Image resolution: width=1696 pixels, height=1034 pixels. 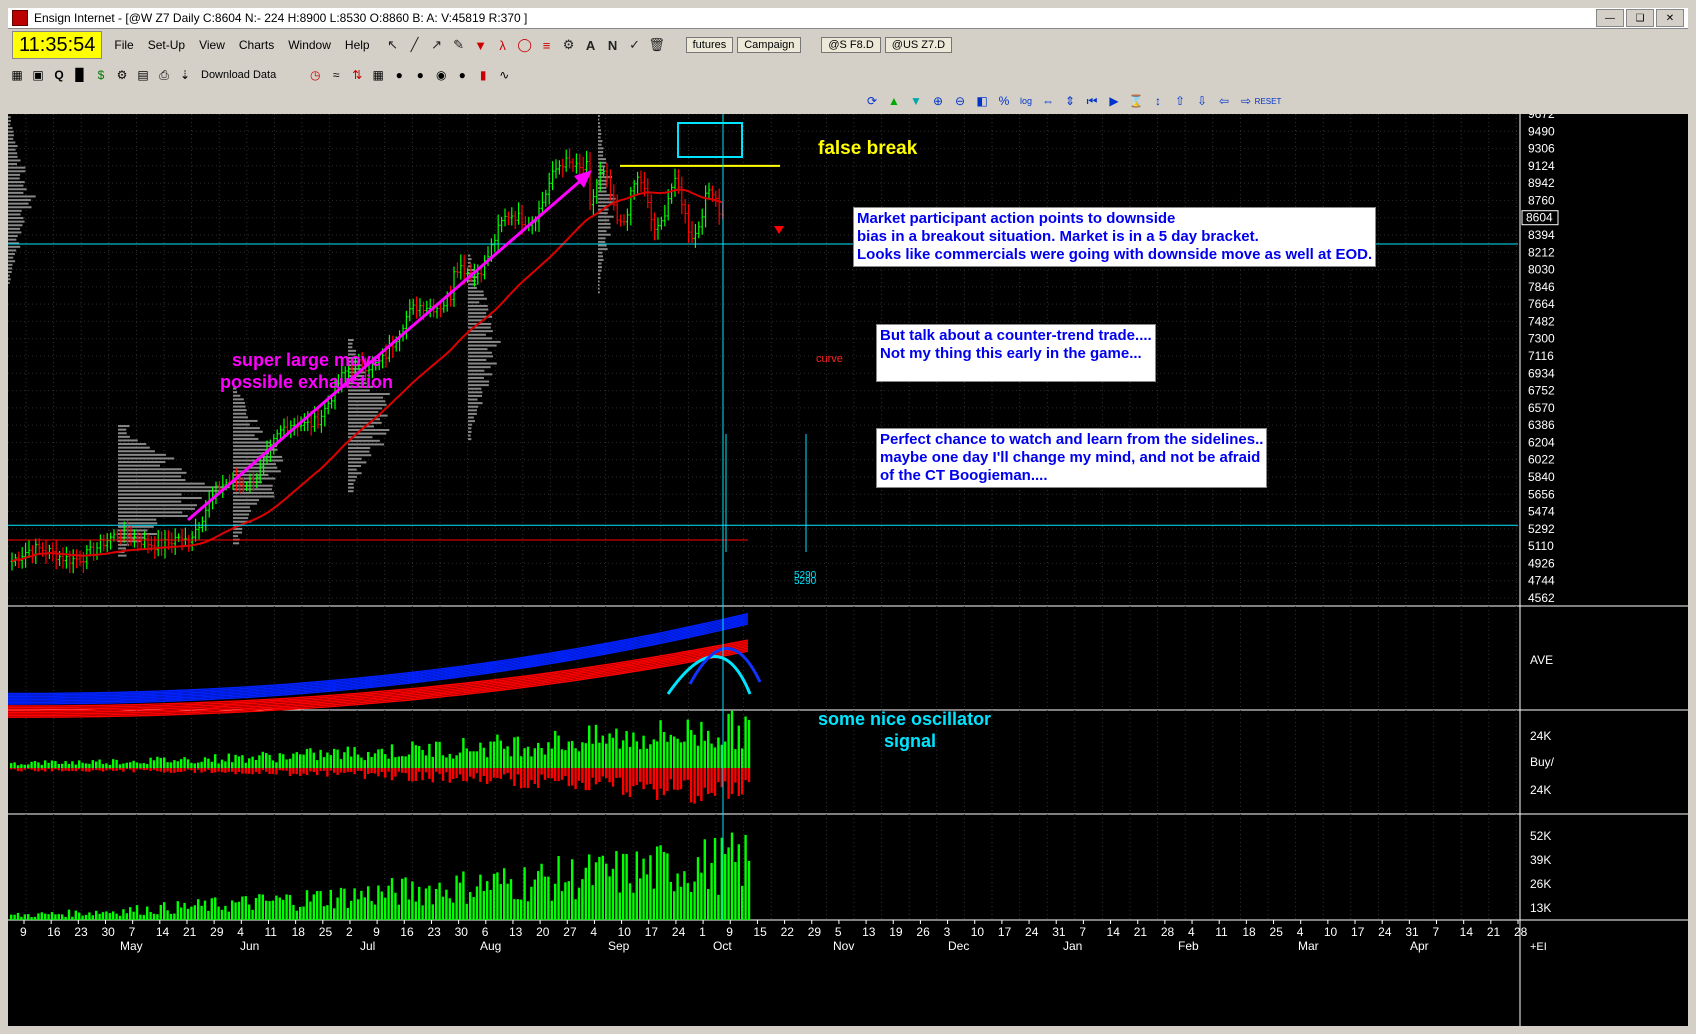 What do you see at coordinates (437, 45) in the screenshot?
I see `trend-tool-icon: ↗` at bounding box center [437, 45].